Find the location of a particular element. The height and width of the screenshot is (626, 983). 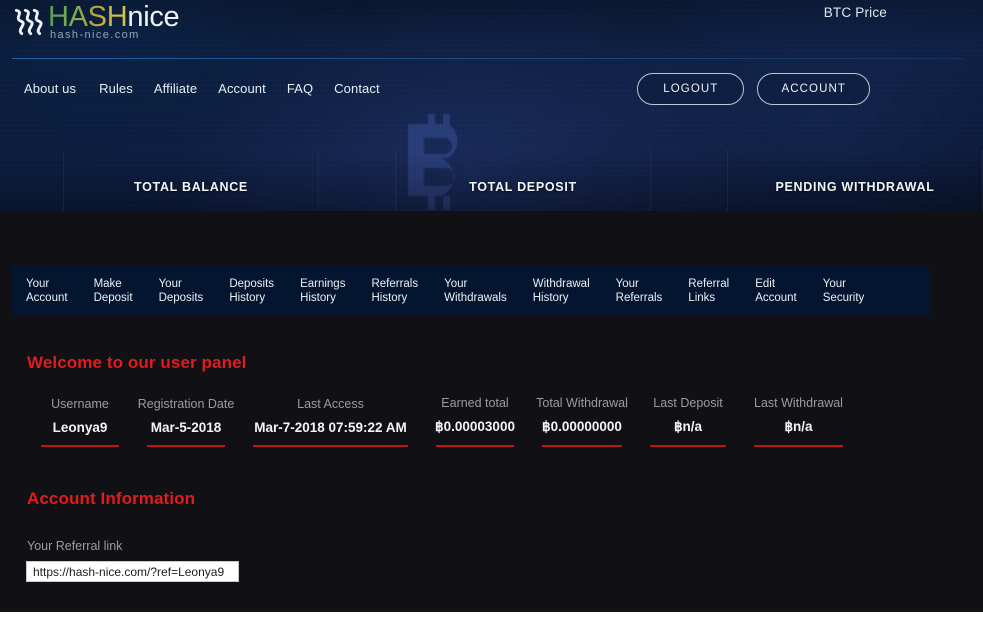

logout-button: LOGOUT is located at coordinates (691, 89).